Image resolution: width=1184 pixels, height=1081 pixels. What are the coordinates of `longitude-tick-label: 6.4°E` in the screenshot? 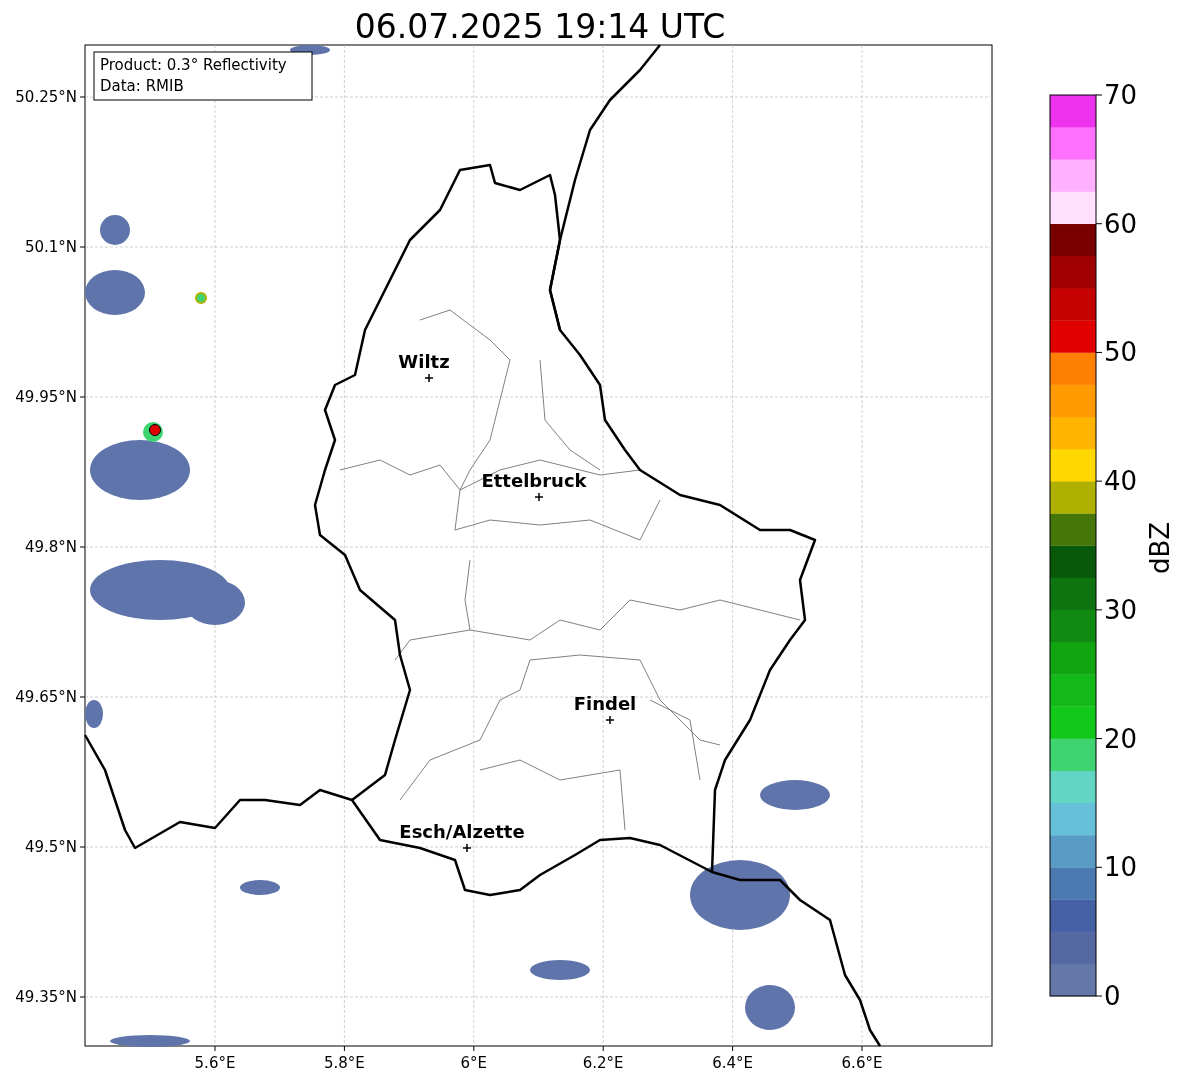 It's located at (732, 1063).